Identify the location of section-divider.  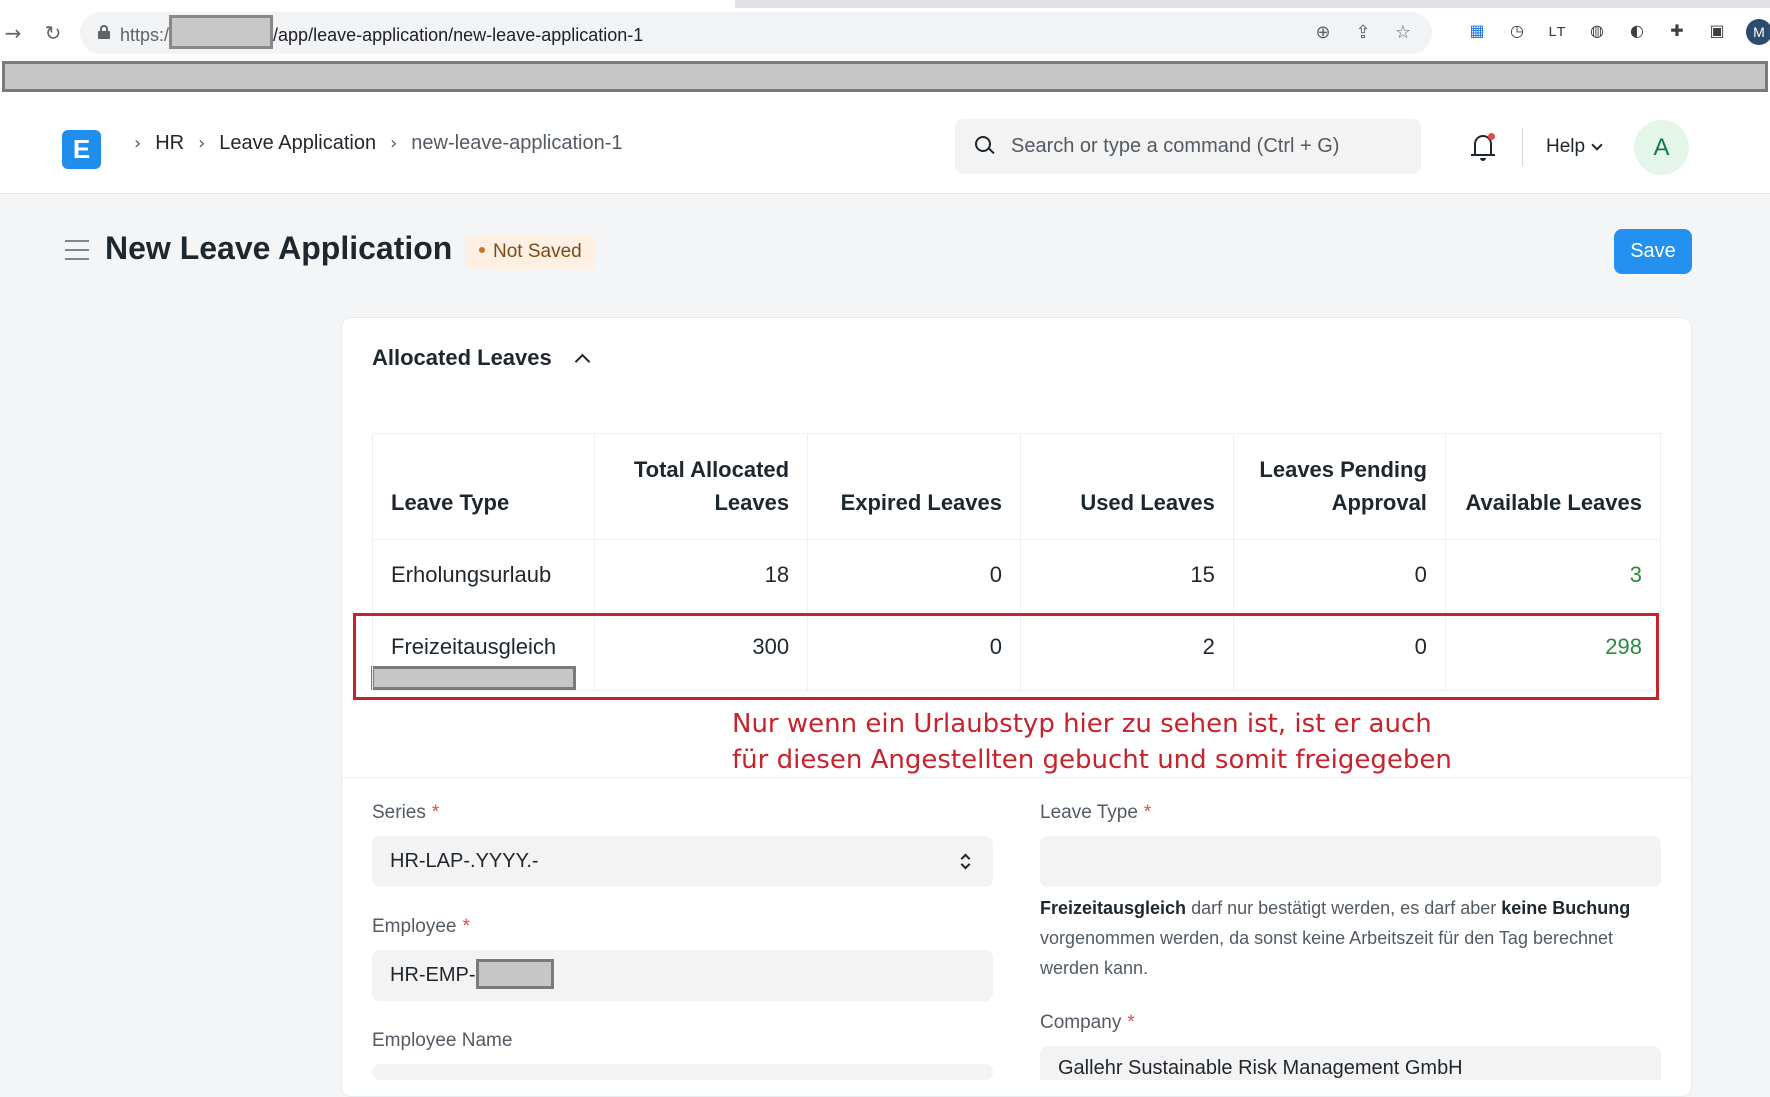
(1016, 777).